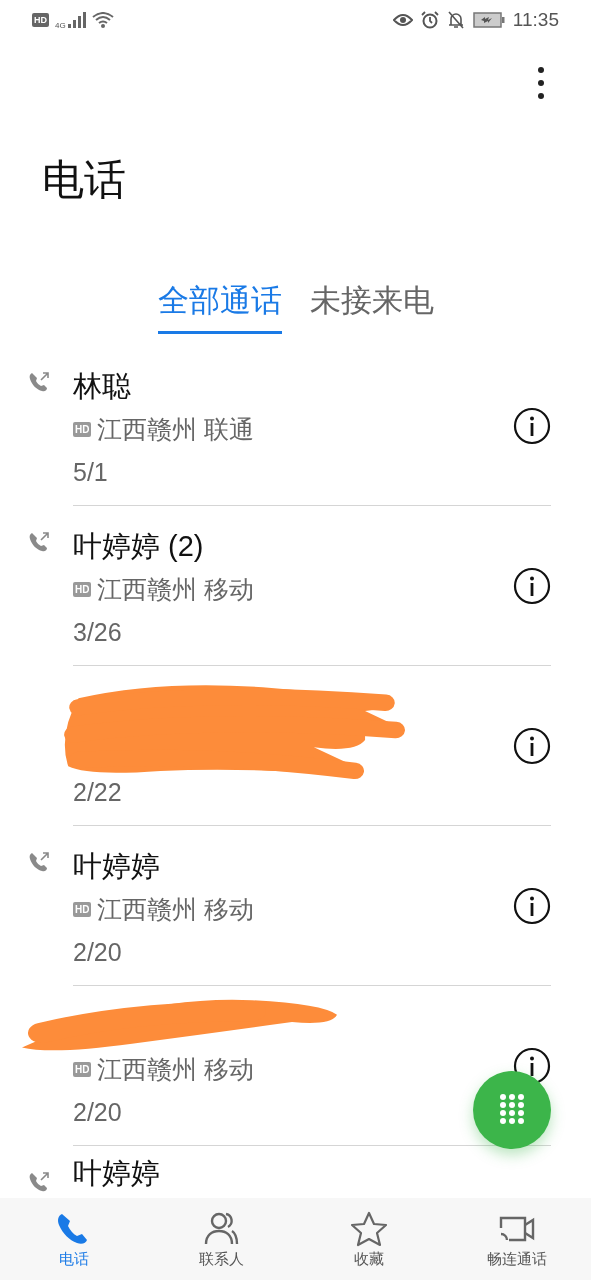  I want to click on call-date: 5/1, so click(91, 472).